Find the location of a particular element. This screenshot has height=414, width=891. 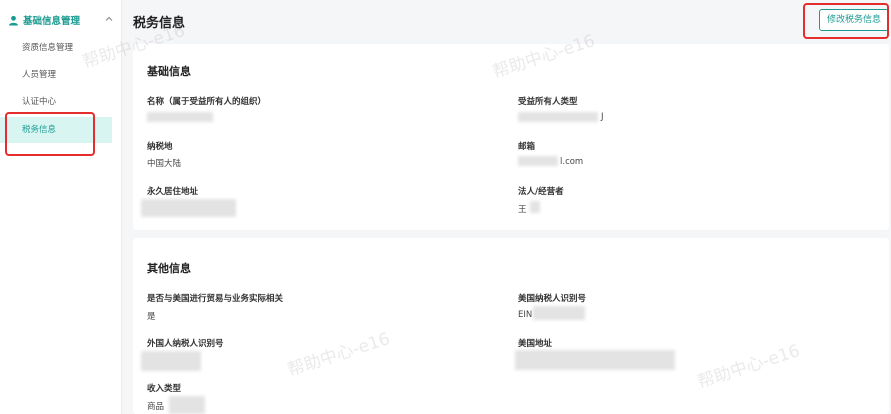

field-value-email: l.com is located at coordinates (572, 162).